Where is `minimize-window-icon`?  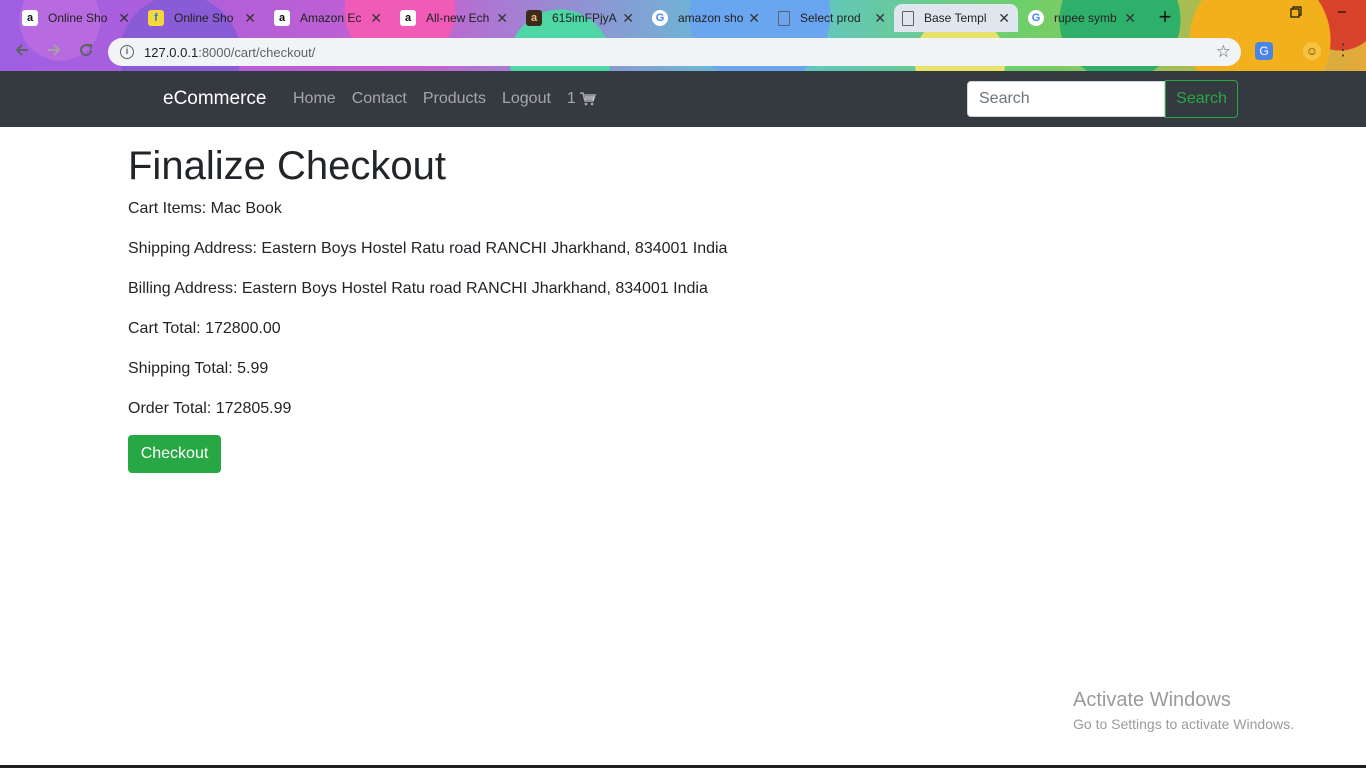 minimize-window-icon is located at coordinates (1342, 13).